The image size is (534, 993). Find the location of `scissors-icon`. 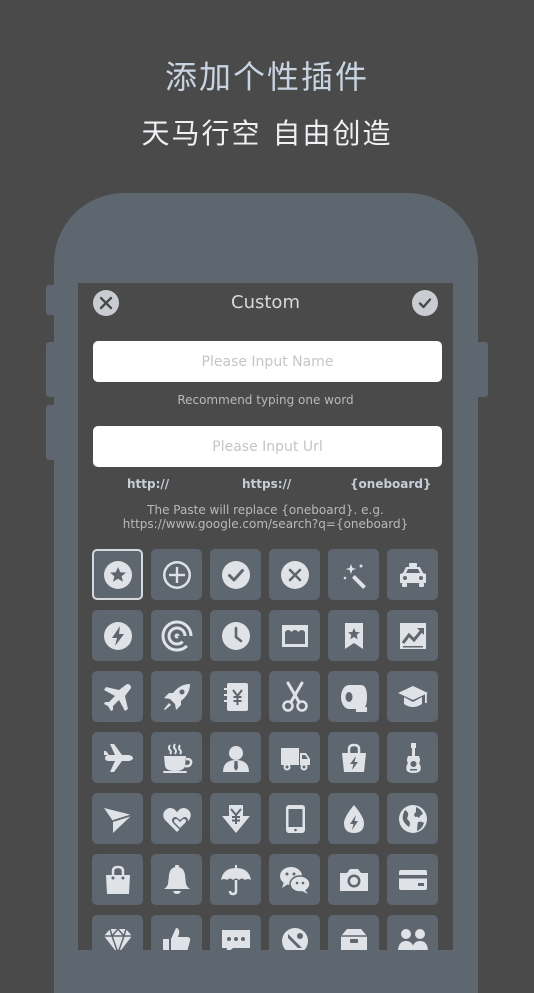

scissors-icon is located at coordinates (294, 696).